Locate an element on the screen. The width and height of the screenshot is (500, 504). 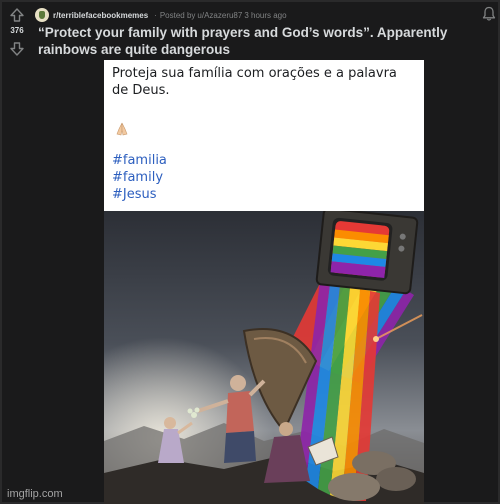
vote-column: 376 is located at coordinates (17, 32).